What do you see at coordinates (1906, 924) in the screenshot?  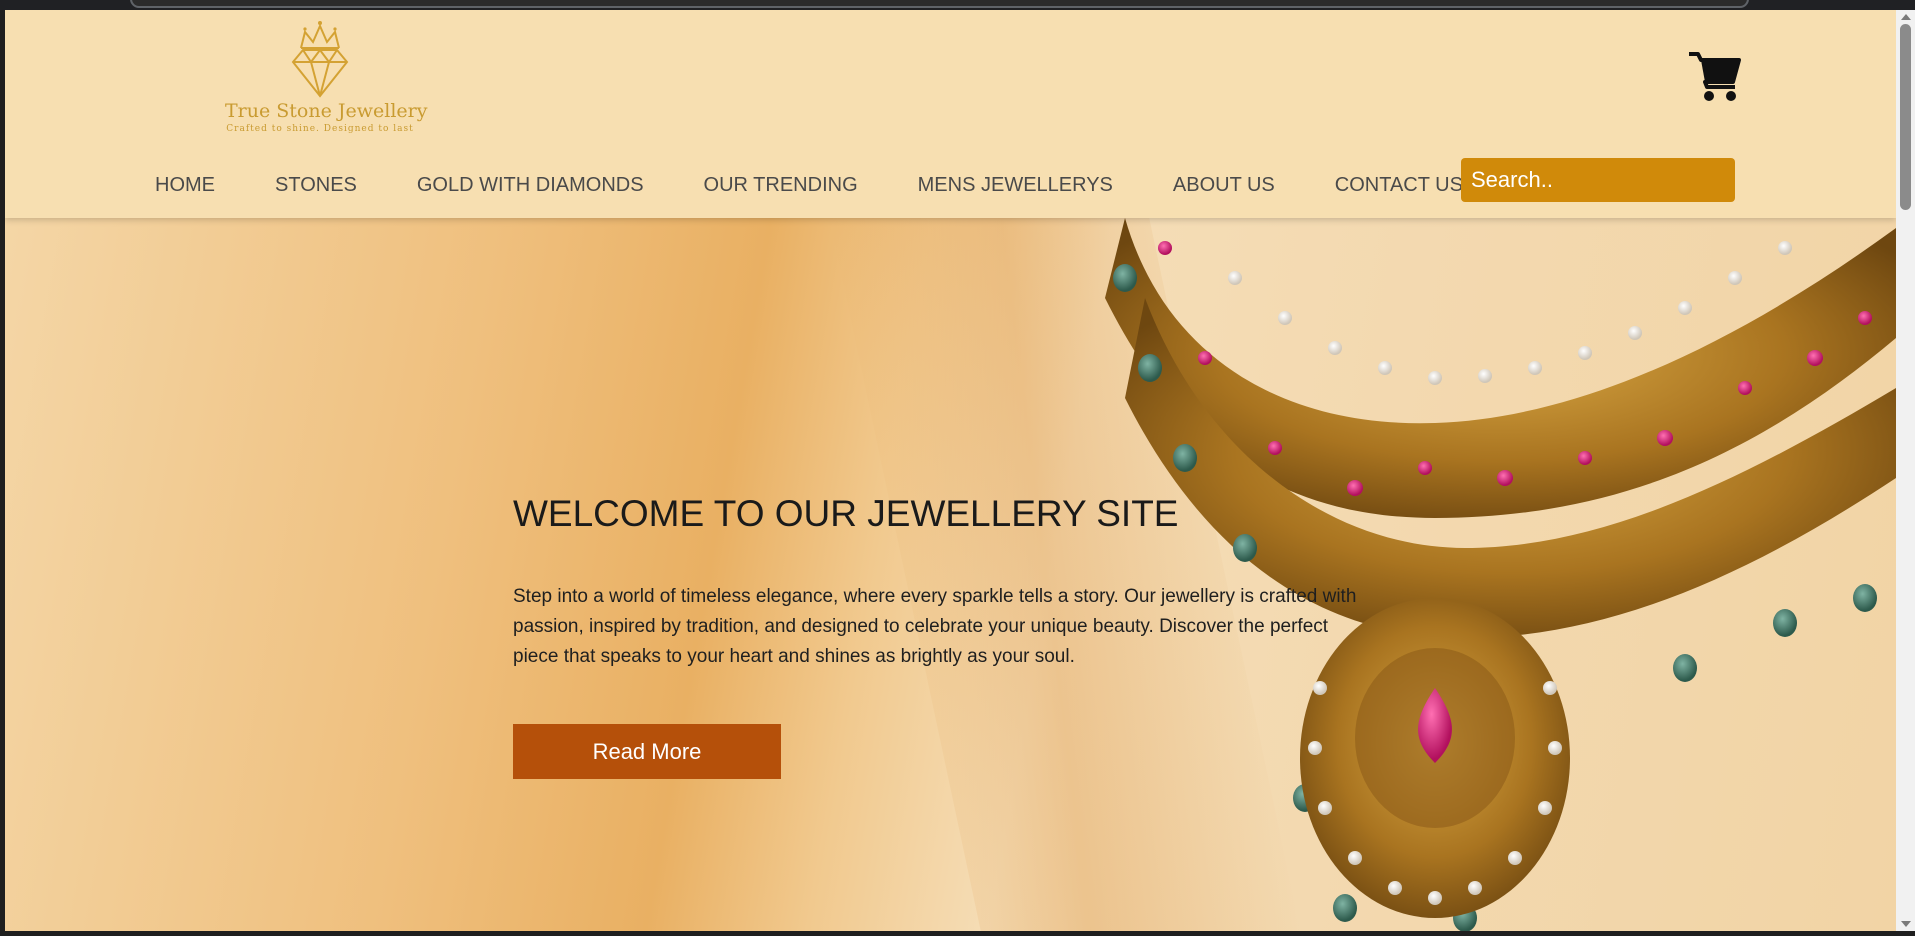 I see `scroll-down-arrow-icon` at bounding box center [1906, 924].